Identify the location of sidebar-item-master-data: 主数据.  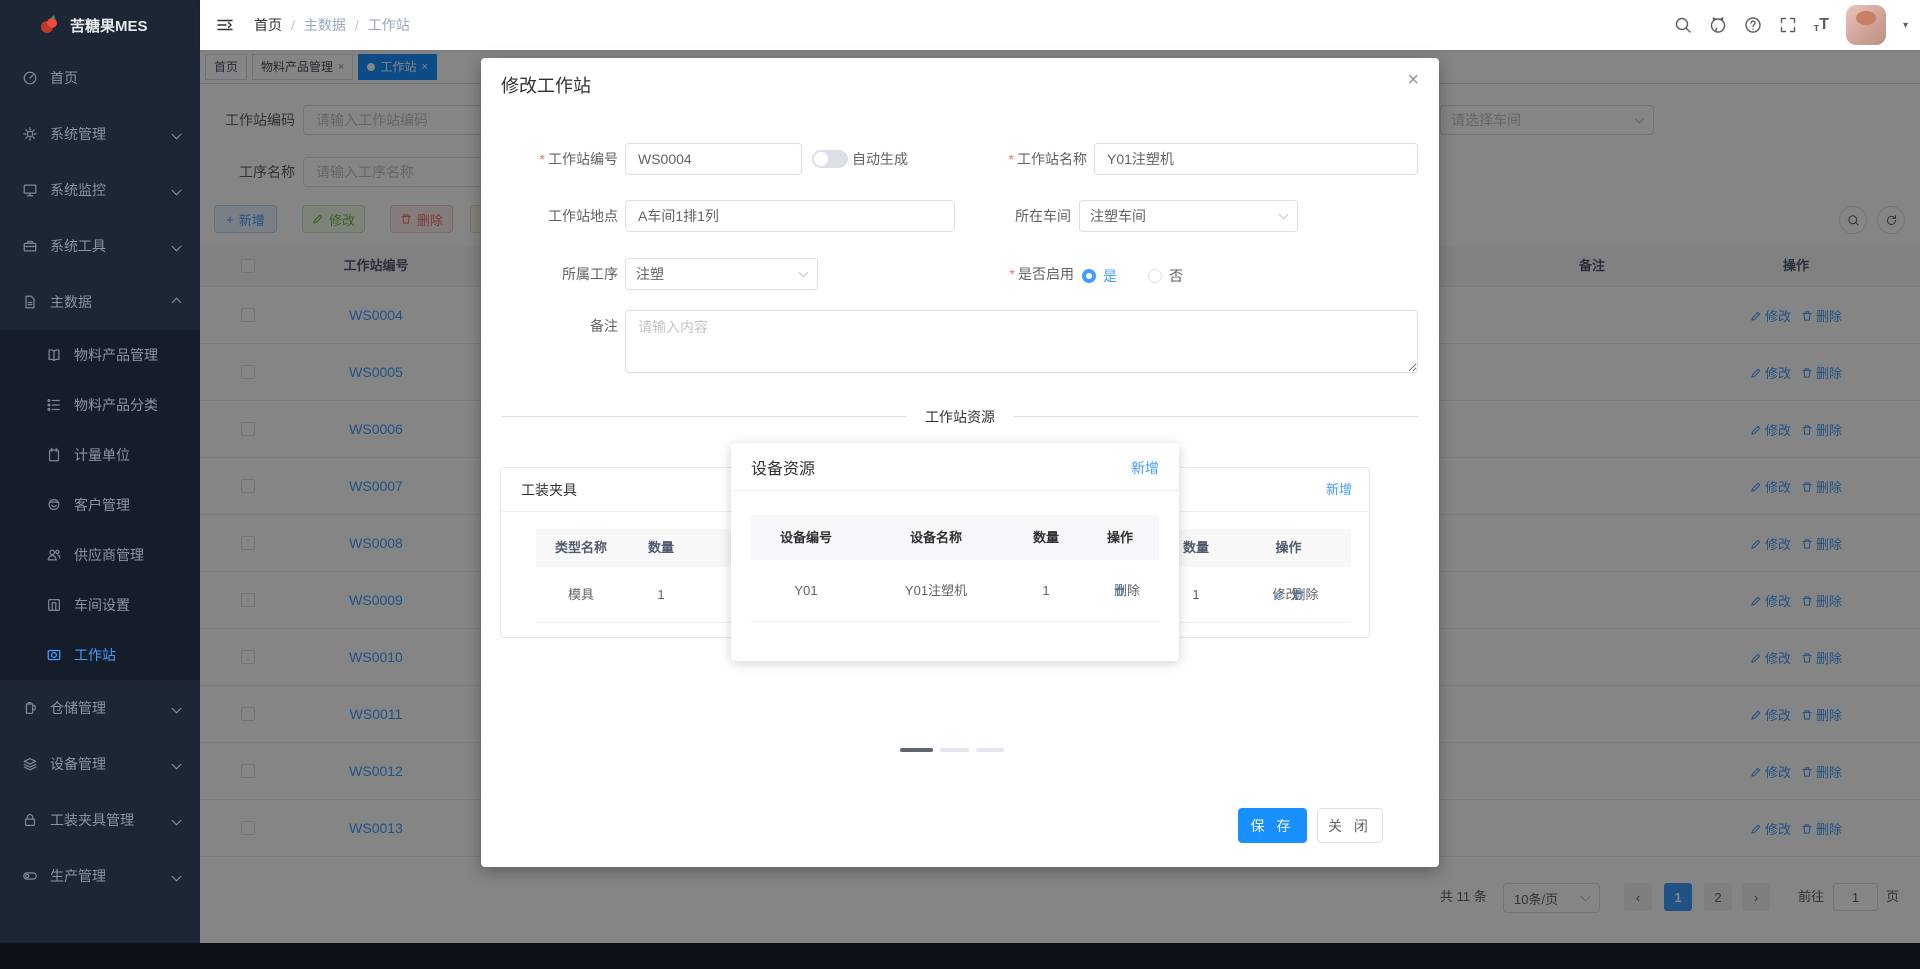
(100, 302).